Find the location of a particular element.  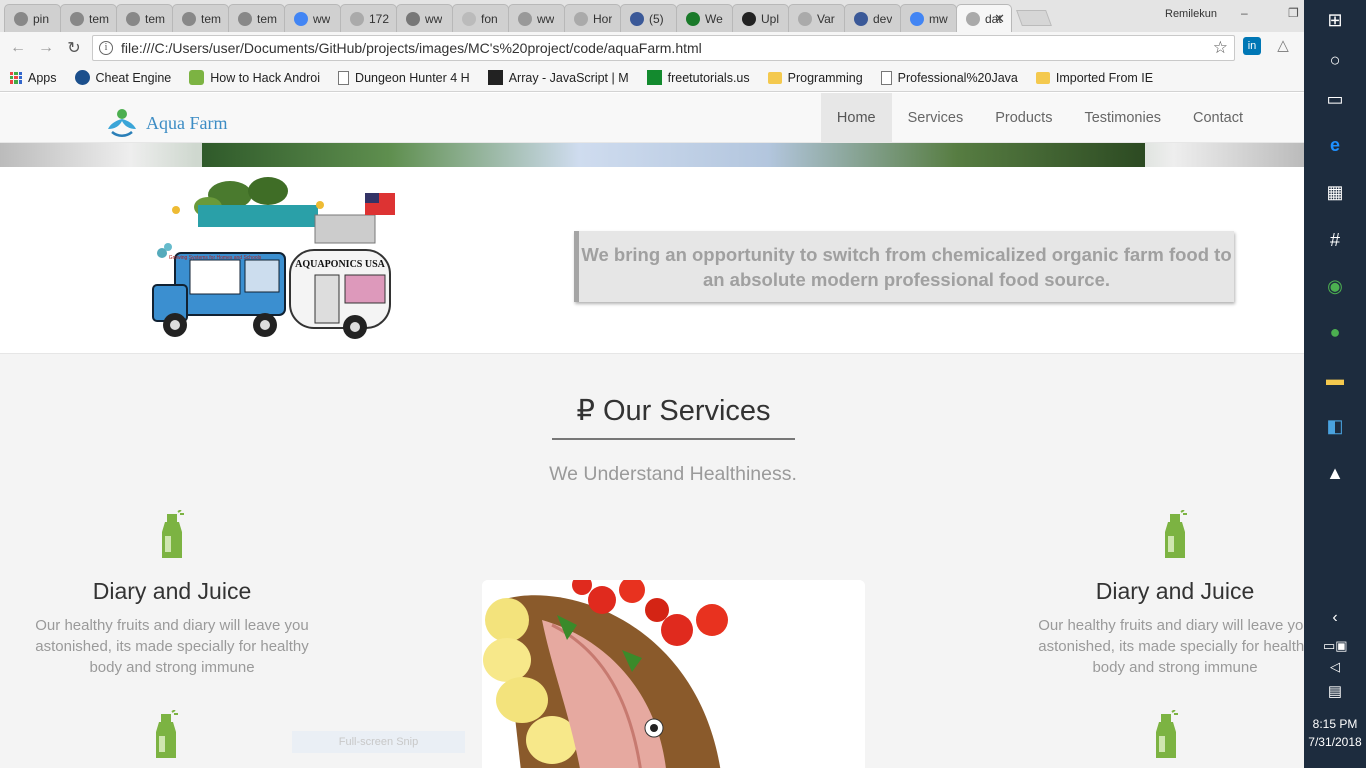

tab-title: (5) is located at coordinates (656, 18).